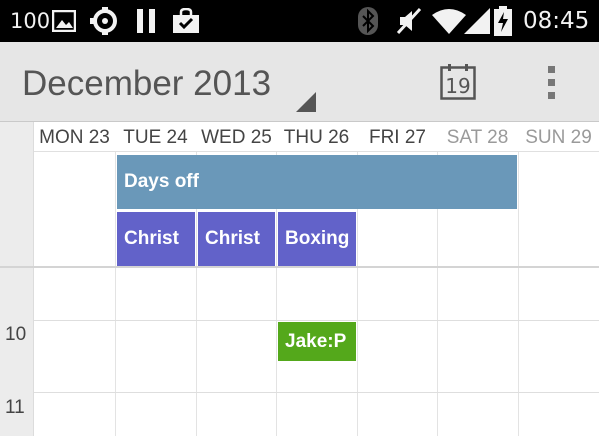 The image size is (599, 436). What do you see at coordinates (558, 138) in the screenshot?
I see `day-label-sun: SUN 29` at bounding box center [558, 138].